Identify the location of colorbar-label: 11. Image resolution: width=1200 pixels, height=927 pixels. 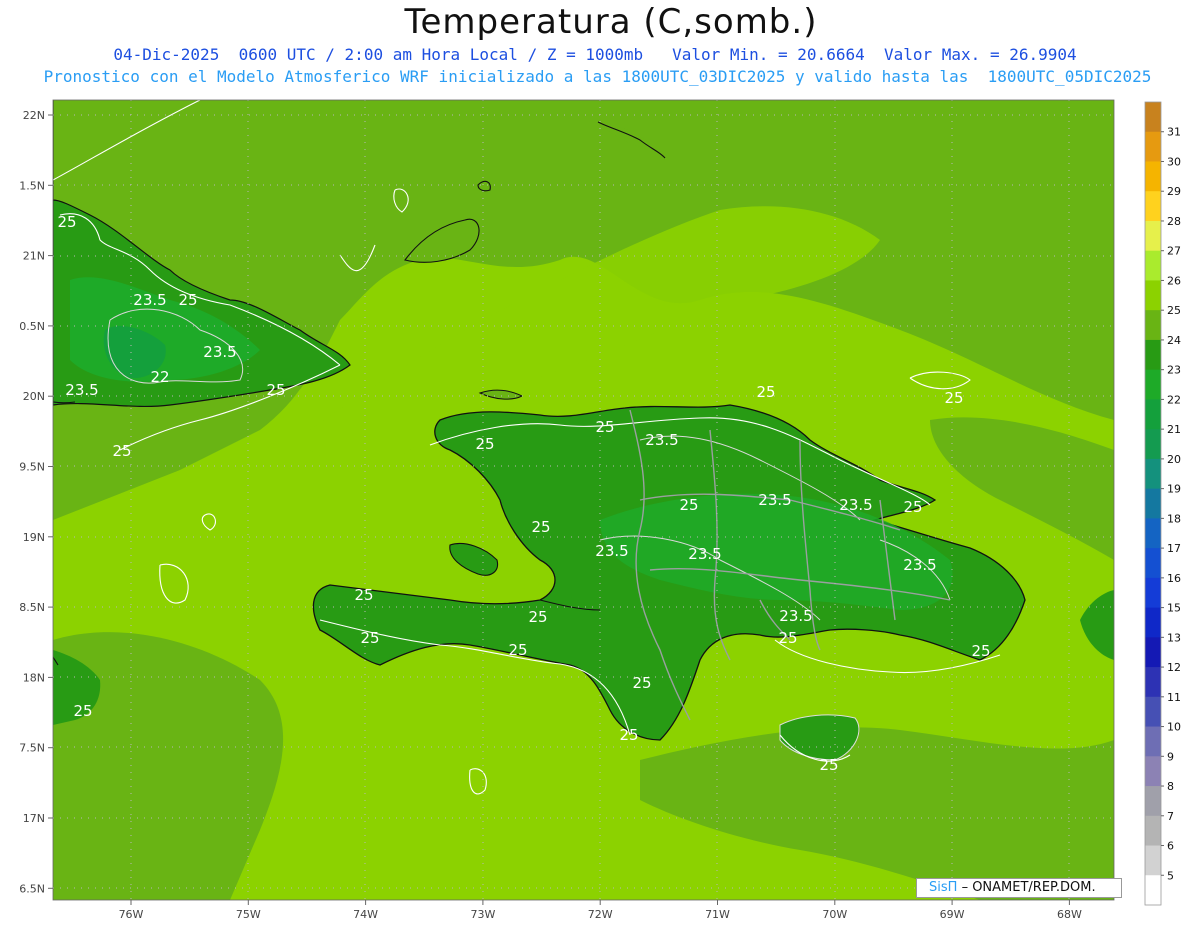
(1174, 697).